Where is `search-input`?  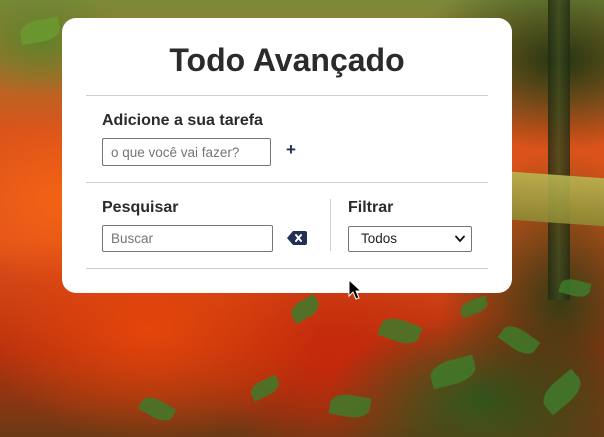
search-input is located at coordinates (187, 238).